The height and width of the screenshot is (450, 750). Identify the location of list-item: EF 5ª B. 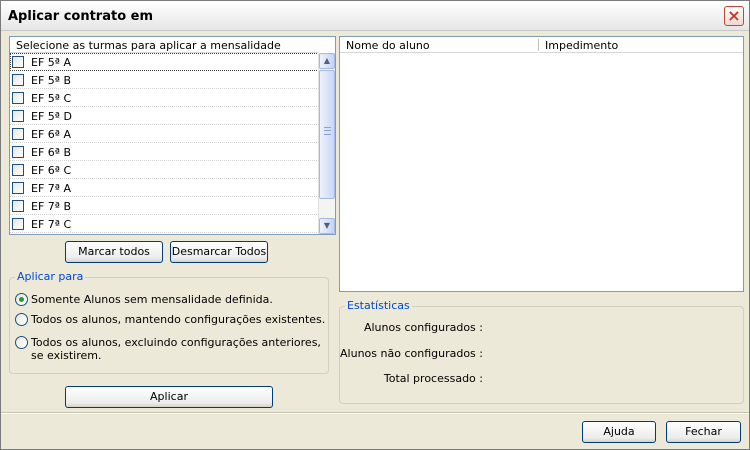
(164, 80).